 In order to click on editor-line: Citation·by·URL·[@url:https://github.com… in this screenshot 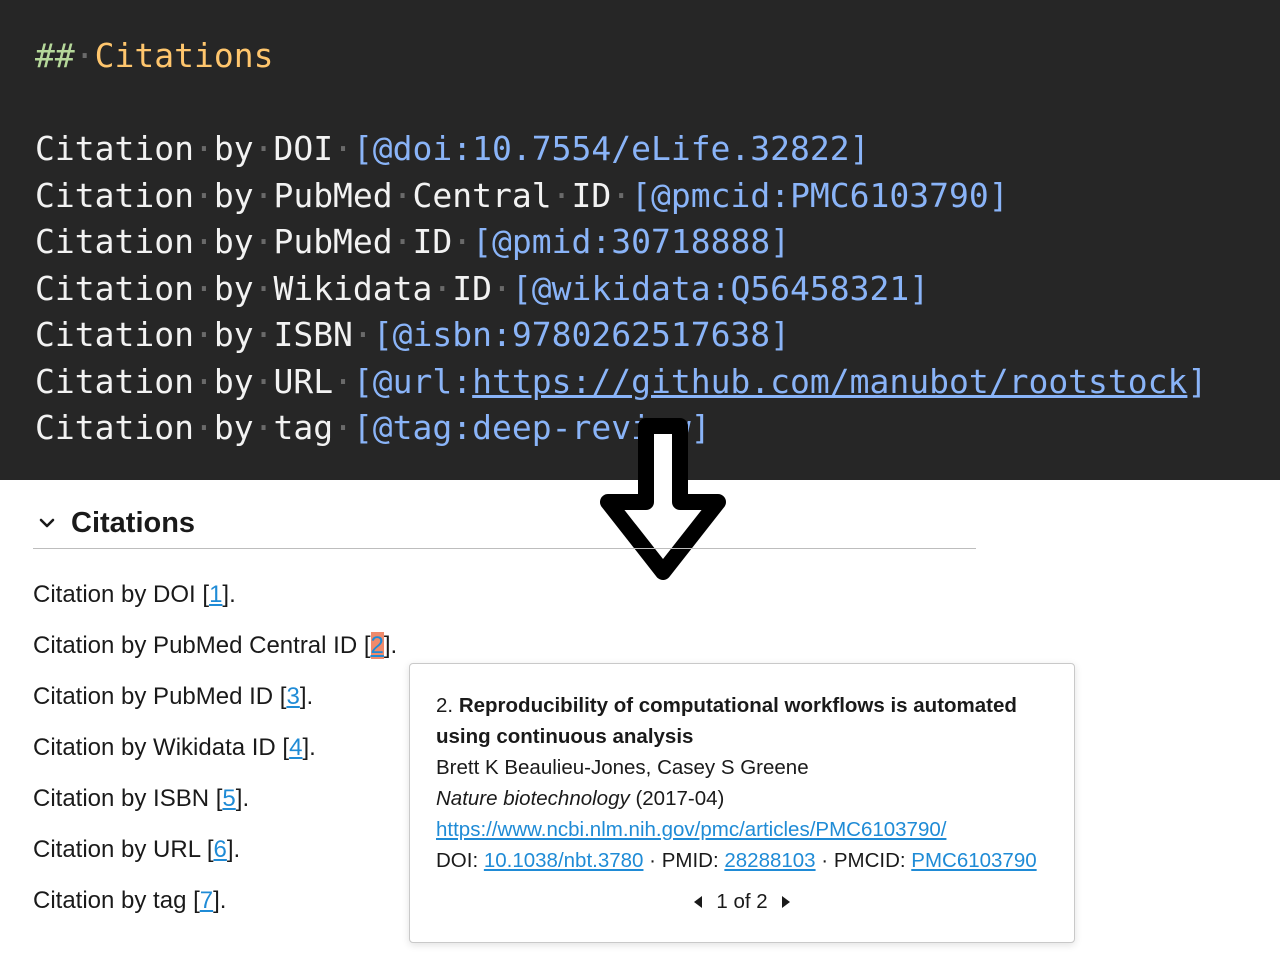, I will do `click(657, 382)`.